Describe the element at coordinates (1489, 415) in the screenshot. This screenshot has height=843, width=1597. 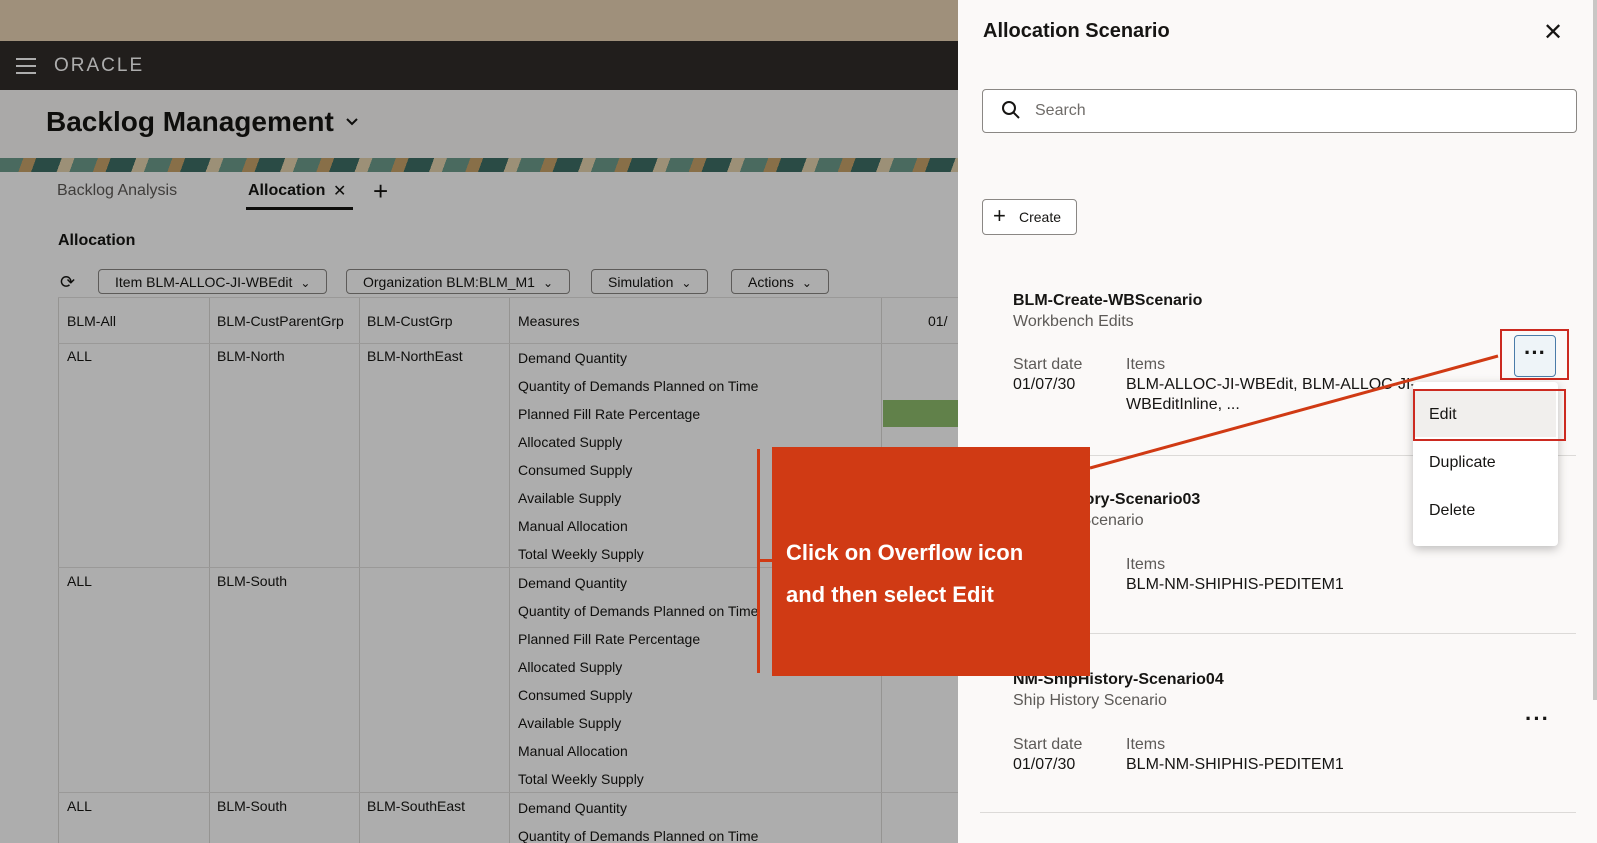
I see `edit-highlight-box` at that location.